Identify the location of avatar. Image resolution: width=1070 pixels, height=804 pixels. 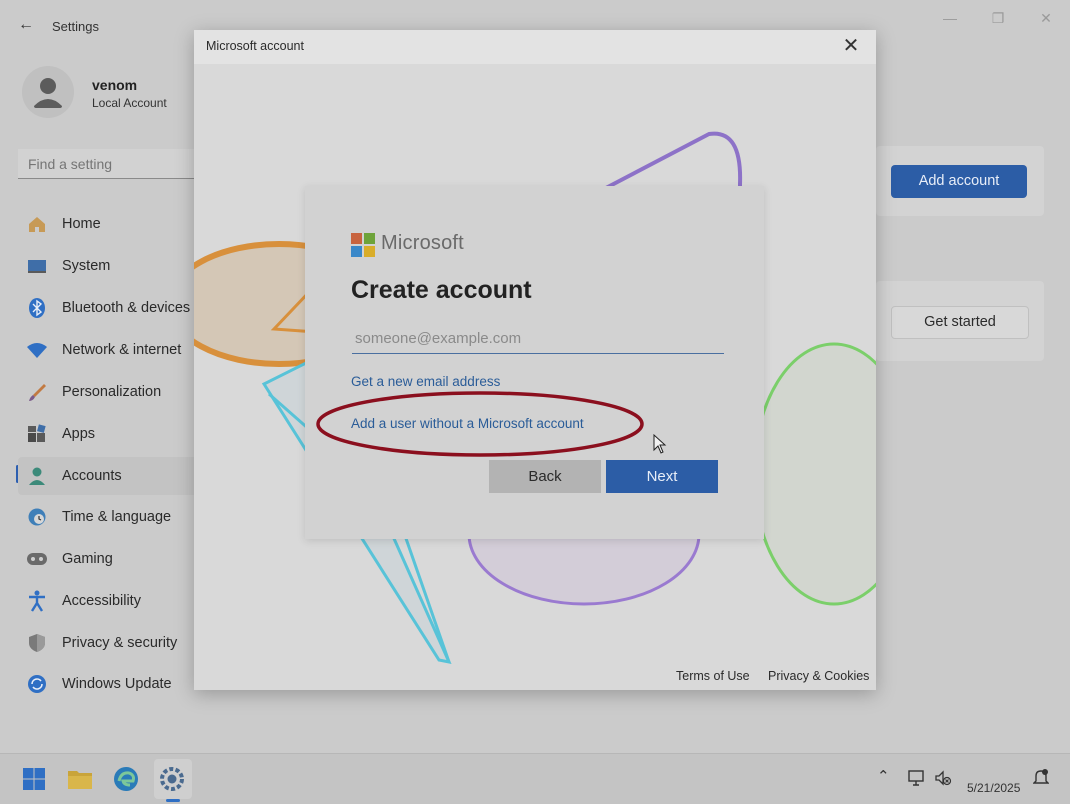
(48, 92).